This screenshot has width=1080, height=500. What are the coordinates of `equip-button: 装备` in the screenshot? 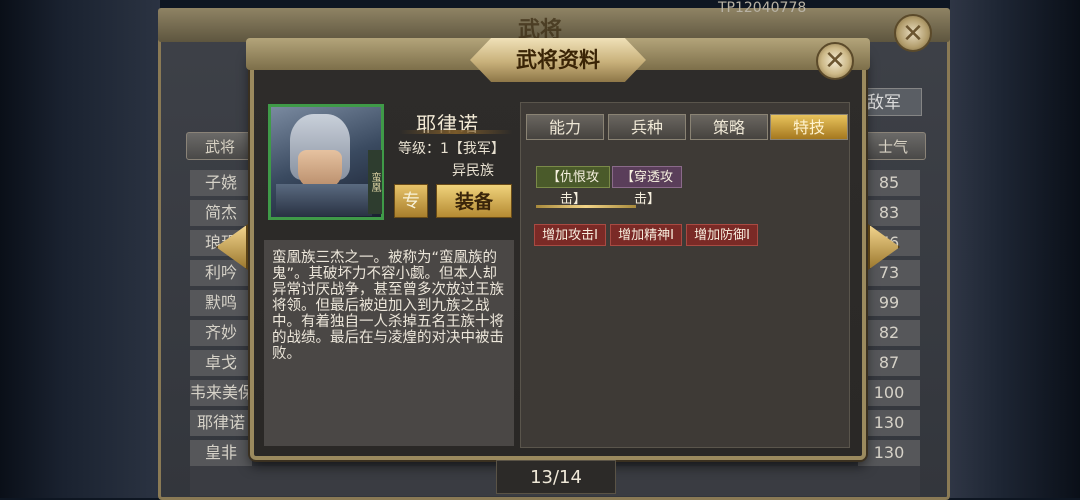 It's located at (474, 201).